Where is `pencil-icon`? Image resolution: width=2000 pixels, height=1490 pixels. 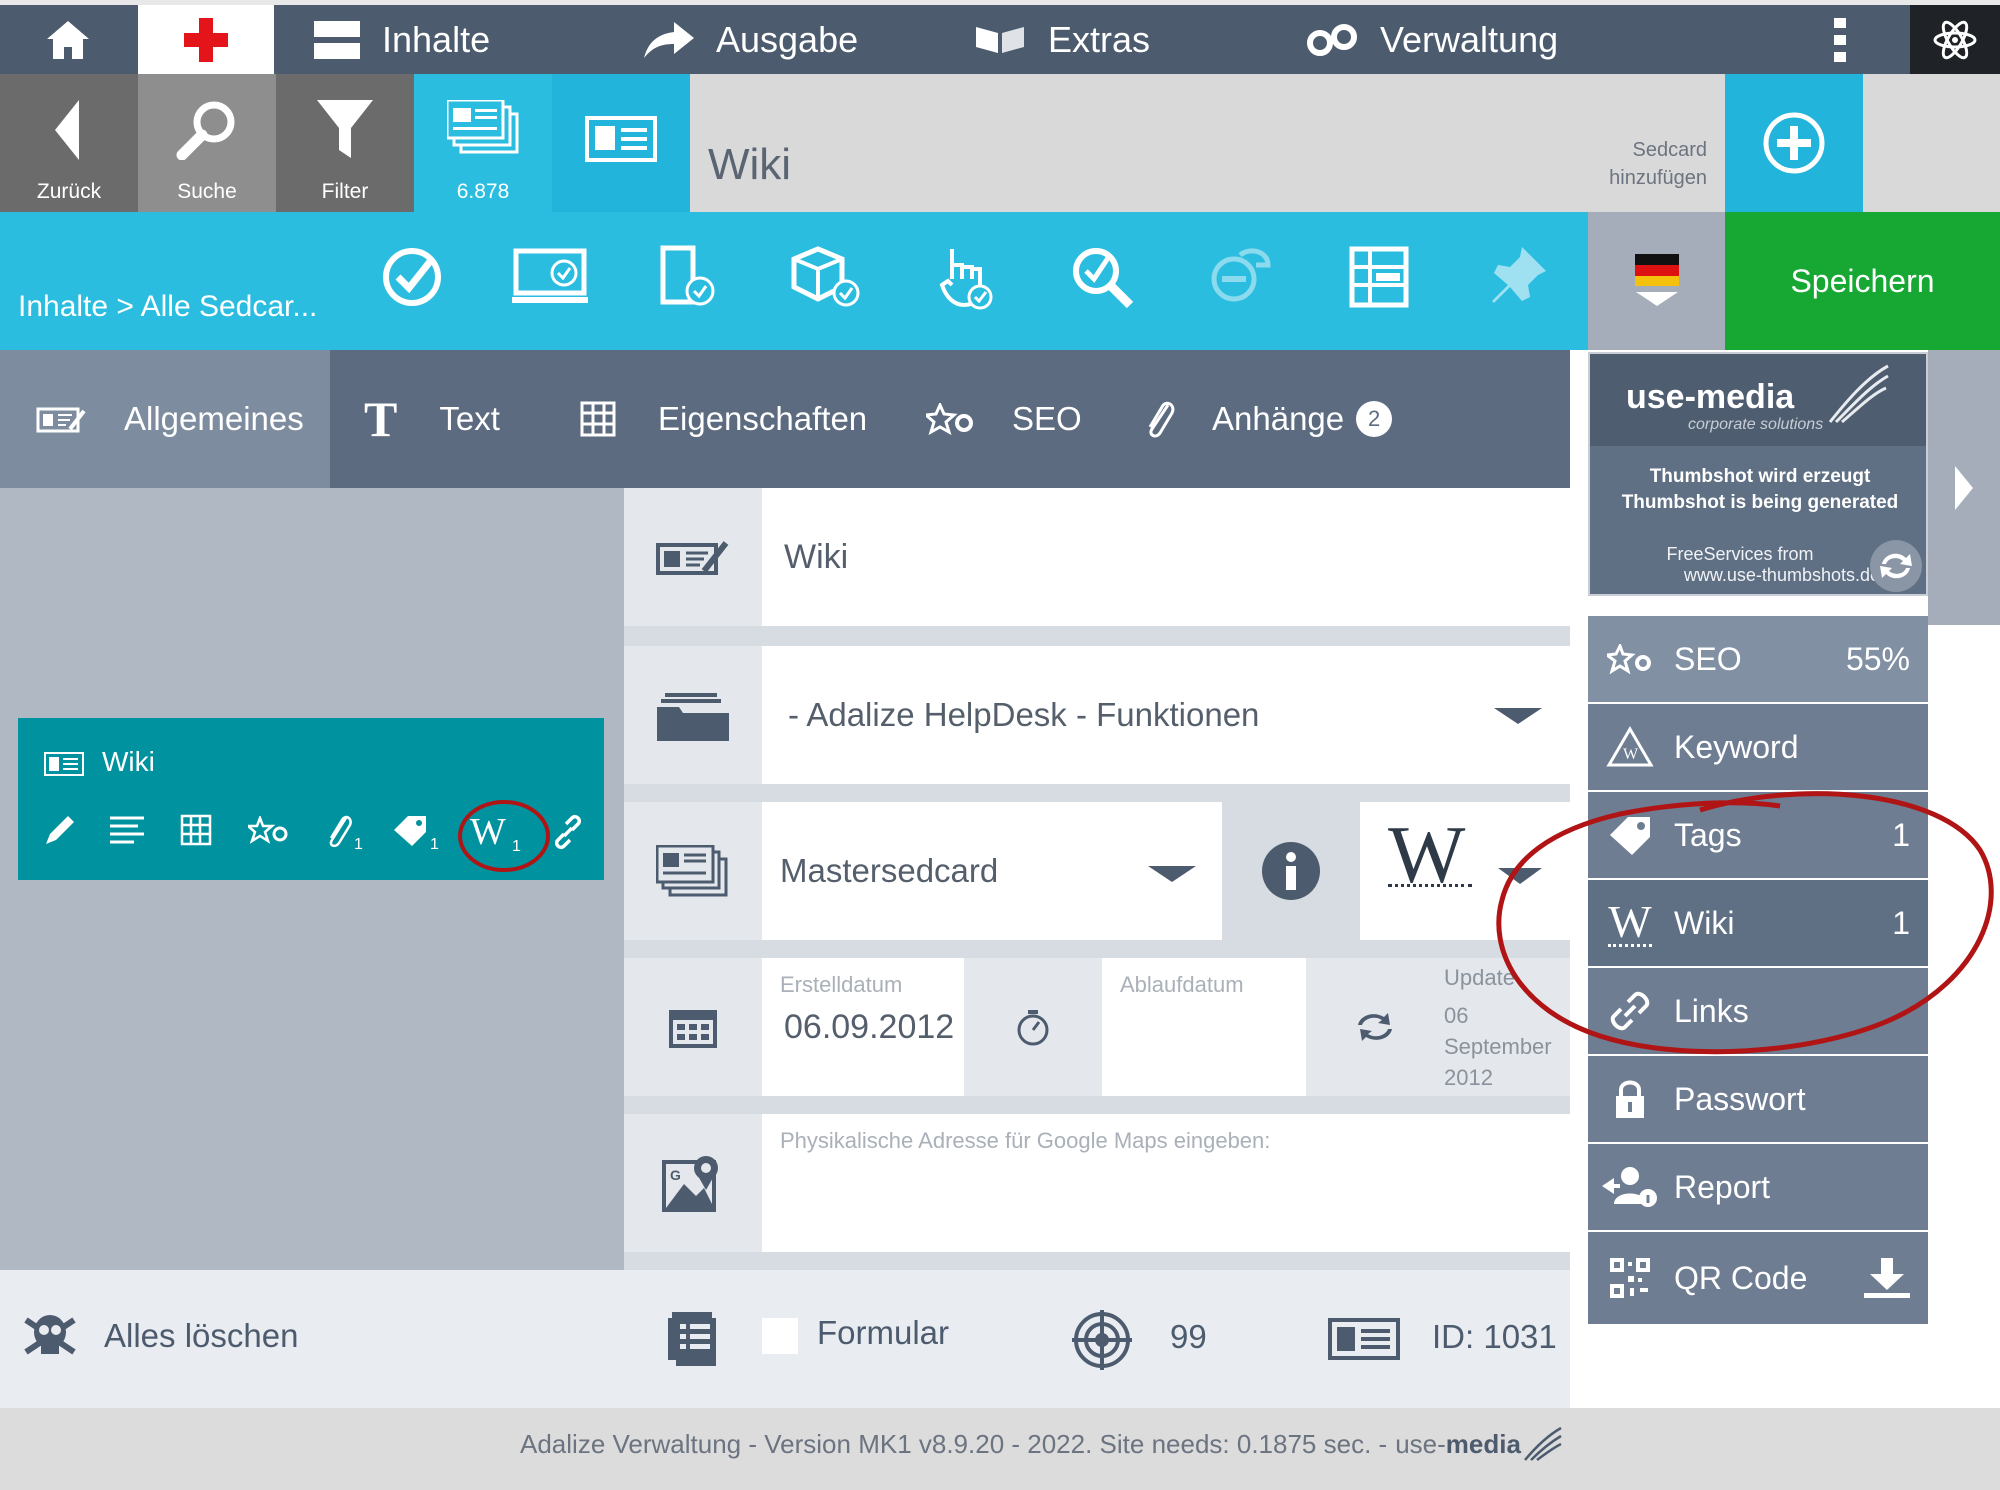 pencil-icon is located at coordinates (60, 830).